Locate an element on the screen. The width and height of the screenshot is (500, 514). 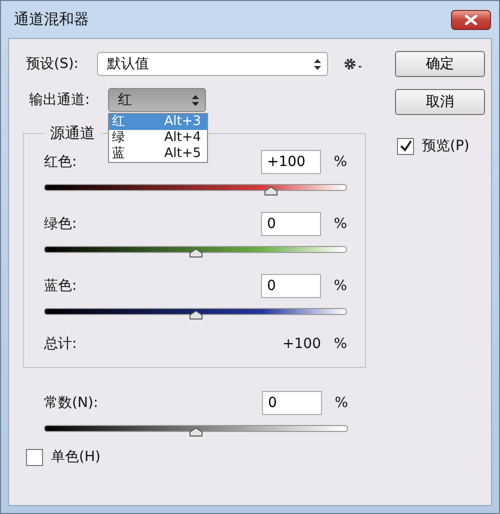
preset-label: 预设(S): is located at coordinates (53, 64).